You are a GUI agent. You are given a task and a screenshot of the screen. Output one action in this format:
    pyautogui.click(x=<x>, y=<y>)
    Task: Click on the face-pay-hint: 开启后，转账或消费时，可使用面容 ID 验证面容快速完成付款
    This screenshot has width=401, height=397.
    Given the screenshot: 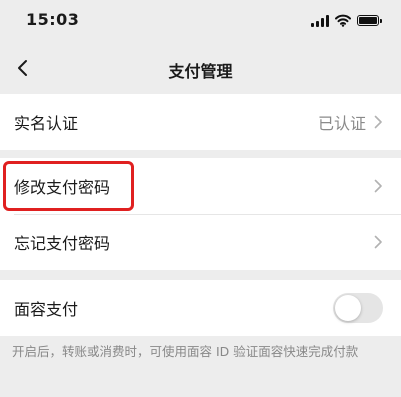 What is the action you would take?
    pyautogui.click(x=185, y=351)
    